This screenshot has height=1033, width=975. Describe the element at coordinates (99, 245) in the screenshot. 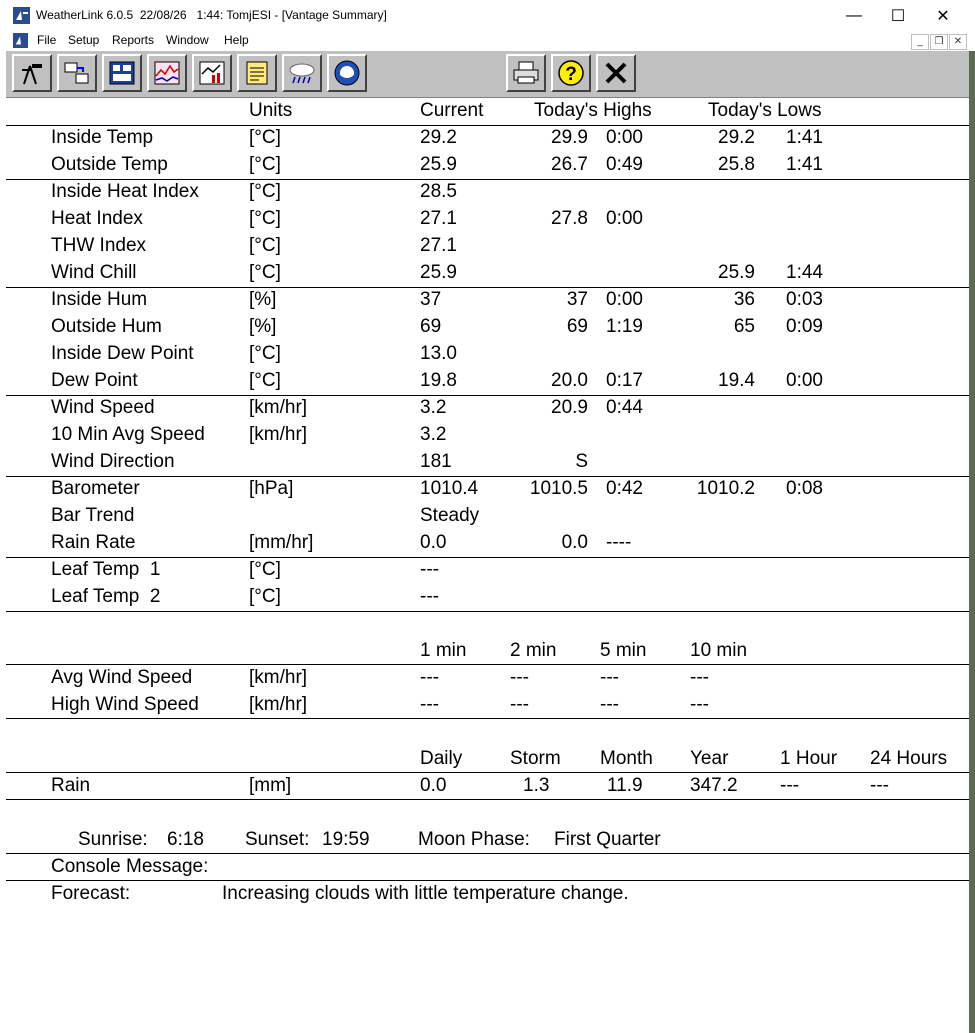

I see `row-label: THW Index` at that location.